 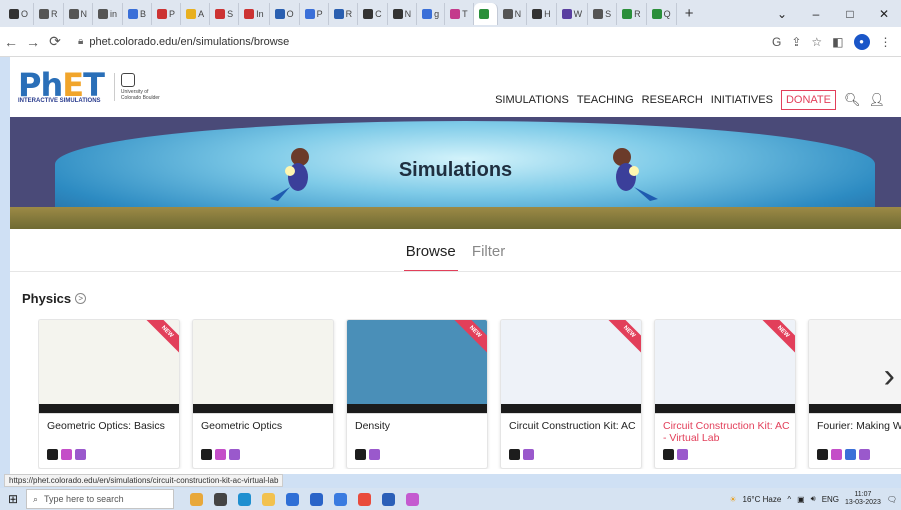 I want to click on nav-teaching: TEACHING, so click(x=605, y=100).